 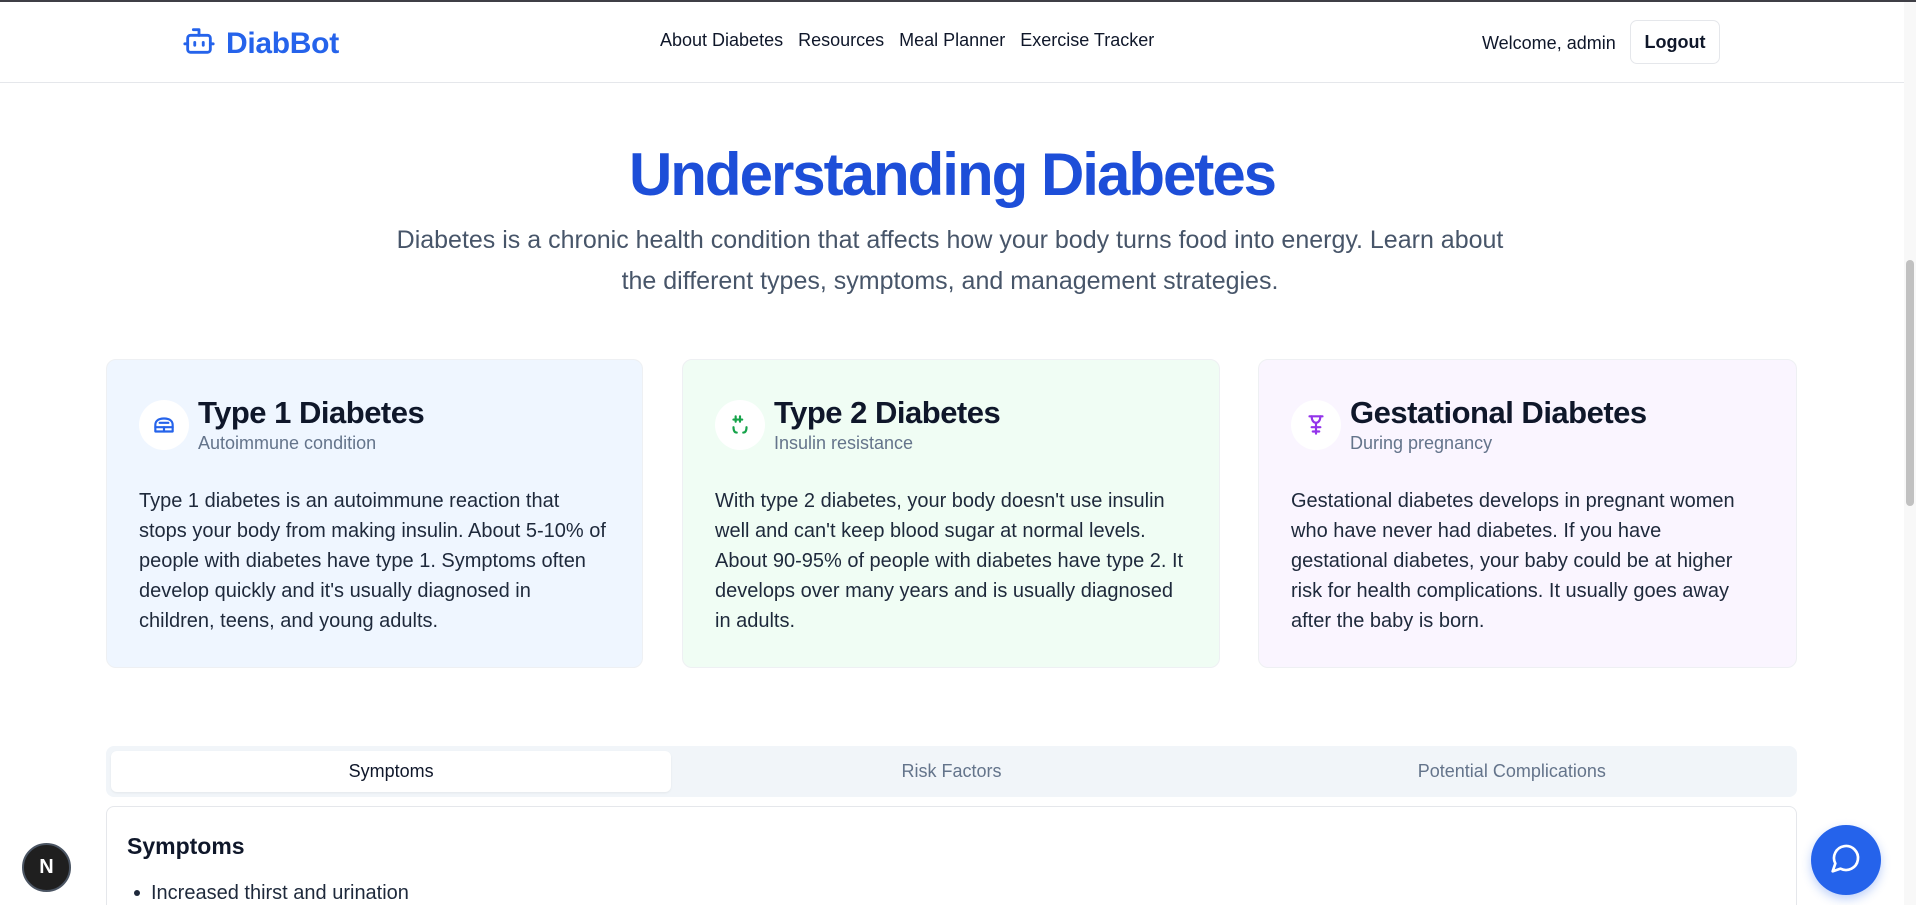 I want to click on welcome-text: Welcome, admin, so click(x=1549, y=43).